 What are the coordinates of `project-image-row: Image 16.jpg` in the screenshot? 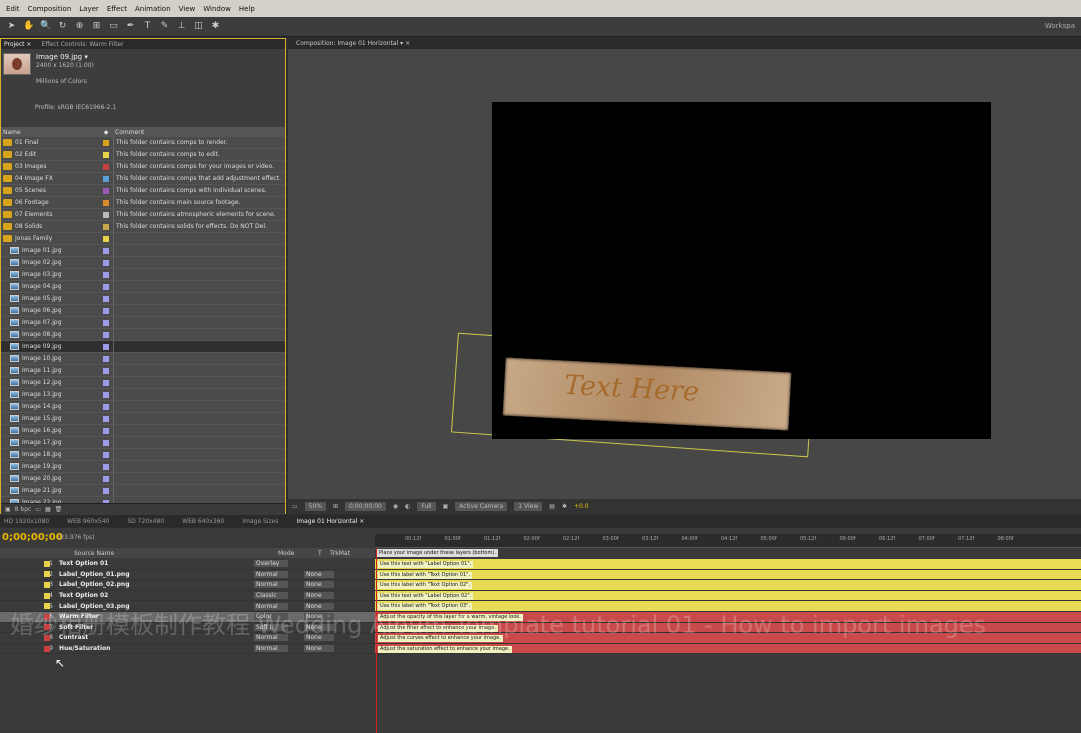 It's located at (143, 431).